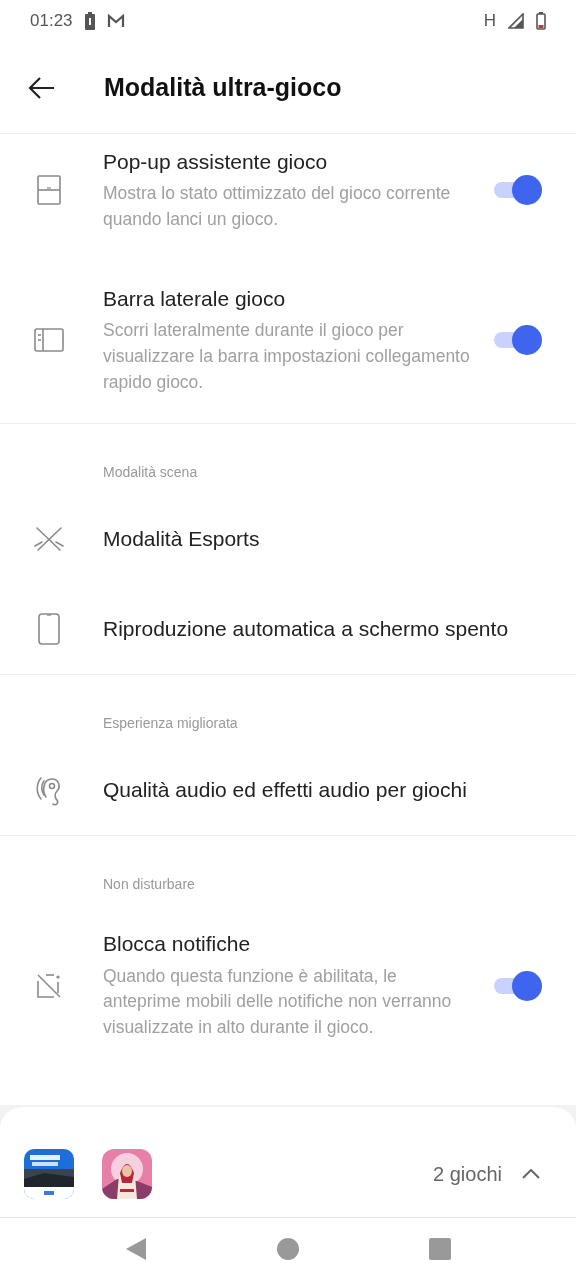 This screenshot has height=1280, width=576. What do you see at coordinates (278, 1002) in the screenshot?
I see `setting-description: Quando questa funzione è abilitata, le anteprime mobili delle notifiche non verranno visualizzate in alto durante il gioco.` at bounding box center [278, 1002].